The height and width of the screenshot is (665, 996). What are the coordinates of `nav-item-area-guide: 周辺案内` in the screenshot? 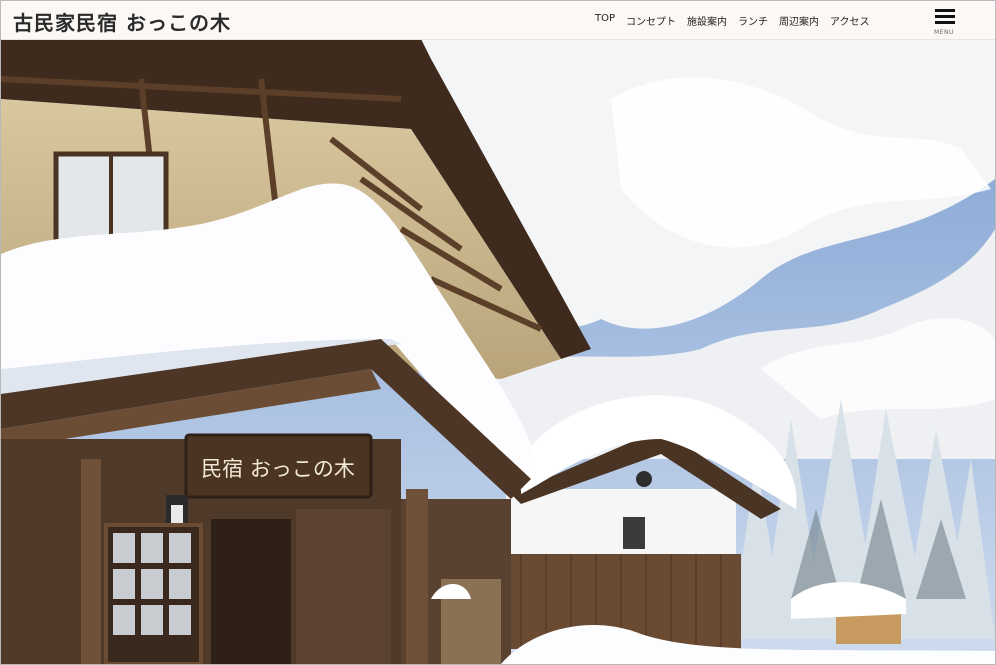 It's located at (799, 20).